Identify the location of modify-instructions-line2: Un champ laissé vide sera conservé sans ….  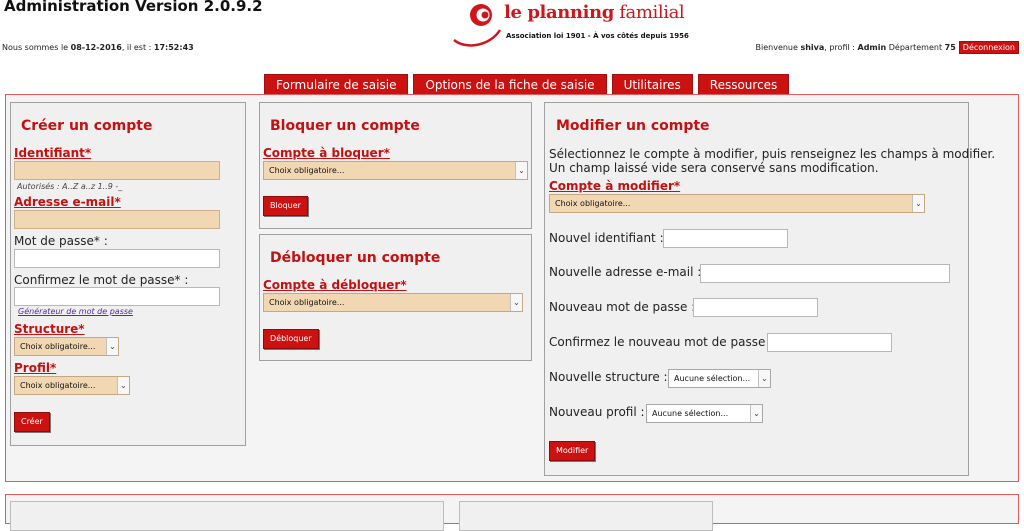
(714, 168).